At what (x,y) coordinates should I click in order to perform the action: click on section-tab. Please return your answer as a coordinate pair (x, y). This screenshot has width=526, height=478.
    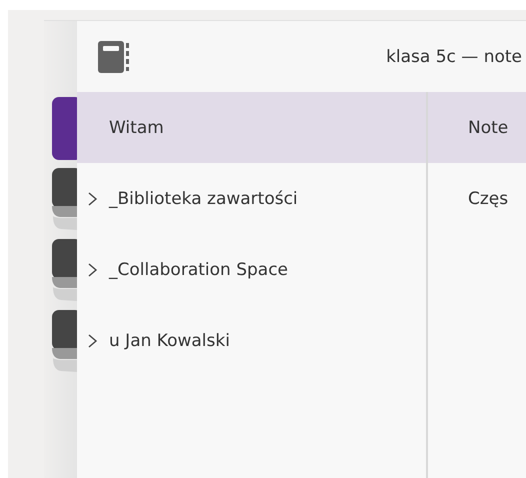
    Looking at the image, I should click on (64, 130).